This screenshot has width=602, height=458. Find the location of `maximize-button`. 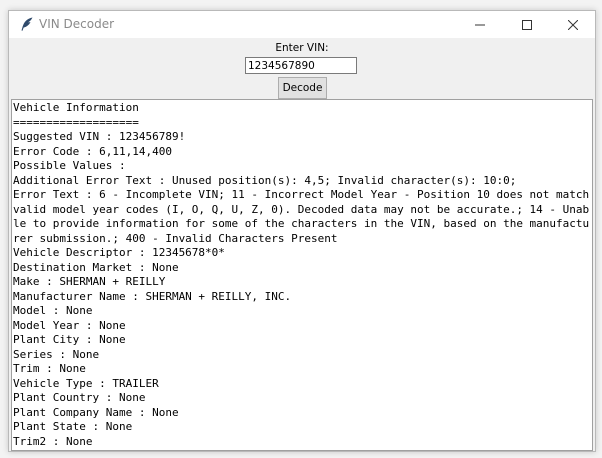

maximize-button is located at coordinates (527, 24).